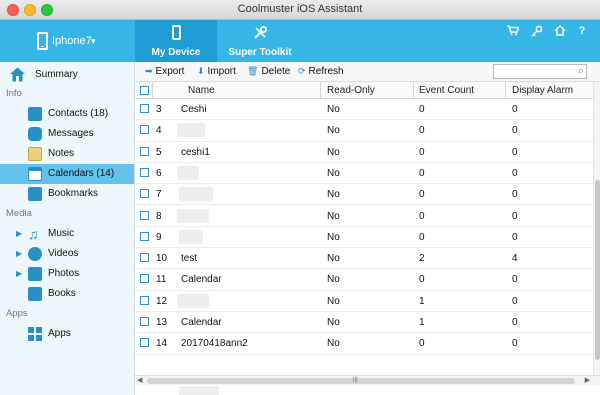  I want to click on table-row: 9 No 0 0, so click(364, 238).